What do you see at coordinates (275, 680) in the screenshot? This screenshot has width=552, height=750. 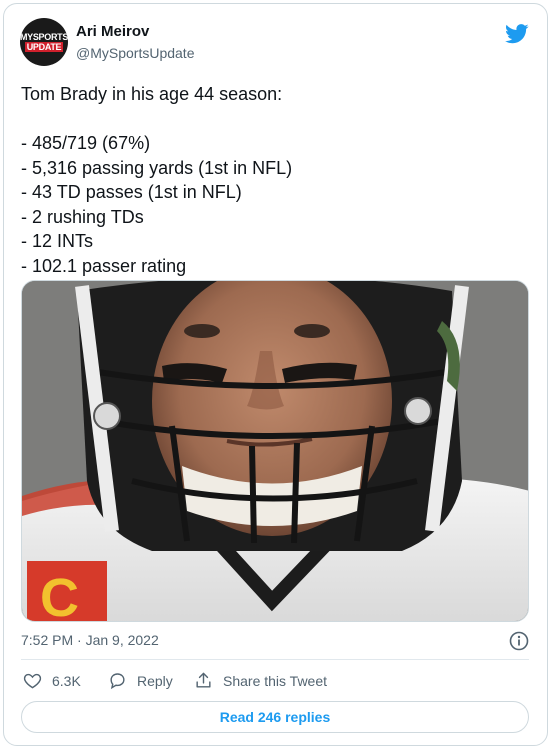 I see `share-label: Share this Tweet` at bounding box center [275, 680].